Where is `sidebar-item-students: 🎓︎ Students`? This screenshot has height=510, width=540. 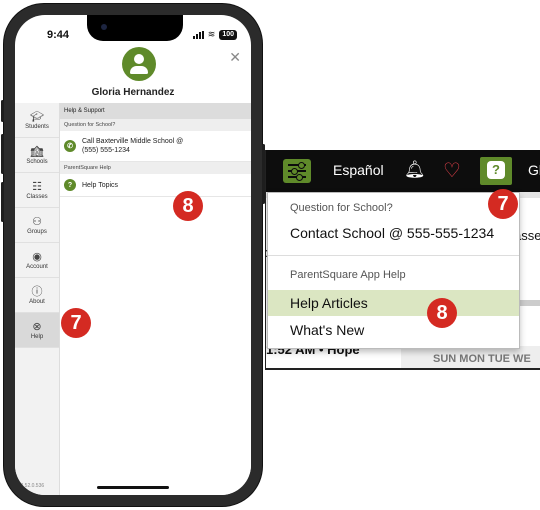 sidebar-item-students: 🎓︎ Students is located at coordinates (37, 120).